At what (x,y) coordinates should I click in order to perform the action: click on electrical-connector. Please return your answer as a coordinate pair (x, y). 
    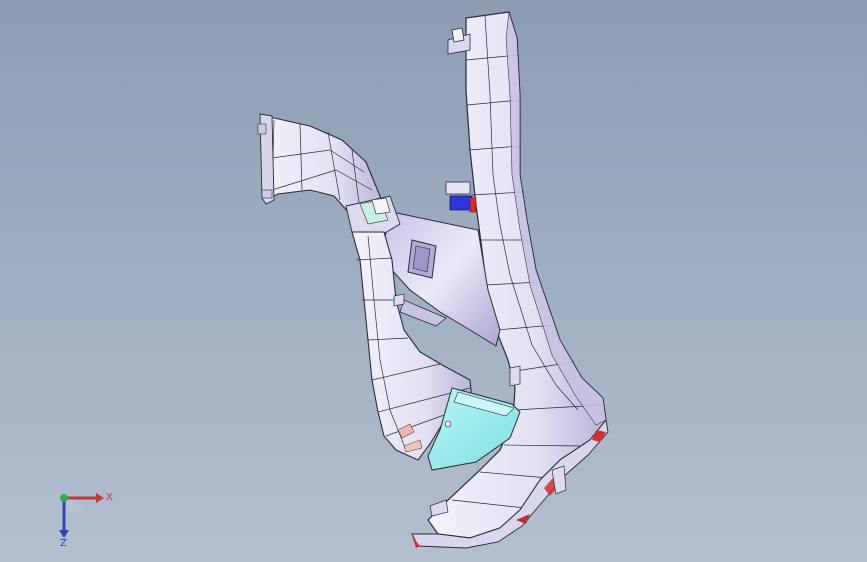
    Looking at the image, I should click on (461, 197).